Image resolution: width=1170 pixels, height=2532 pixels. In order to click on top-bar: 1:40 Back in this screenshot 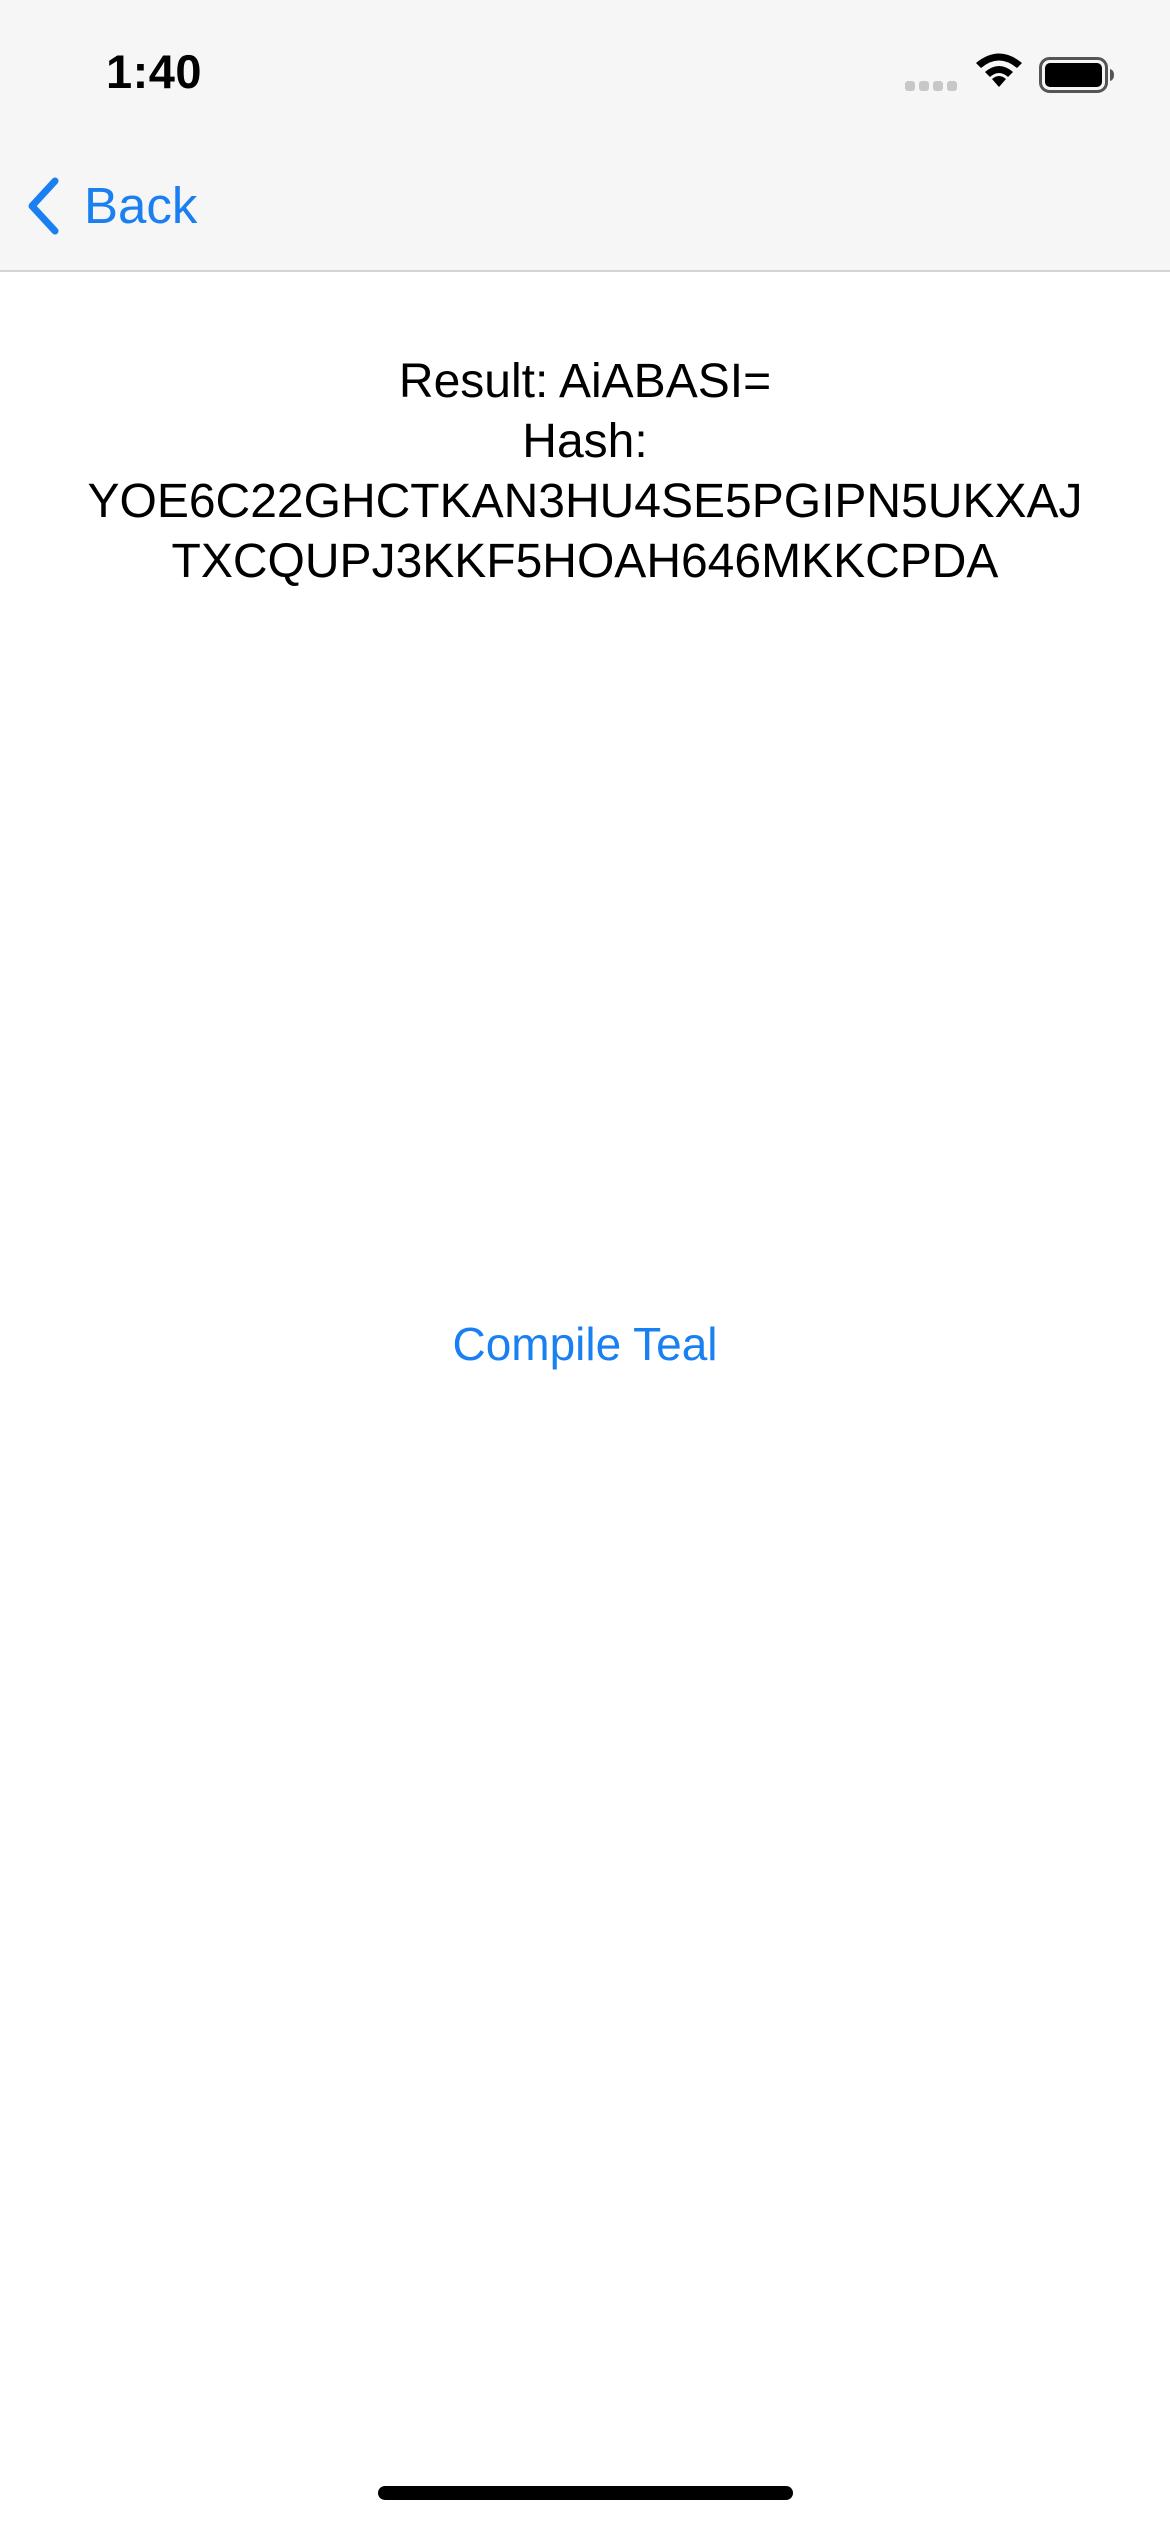, I will do `click(585, 136)`.